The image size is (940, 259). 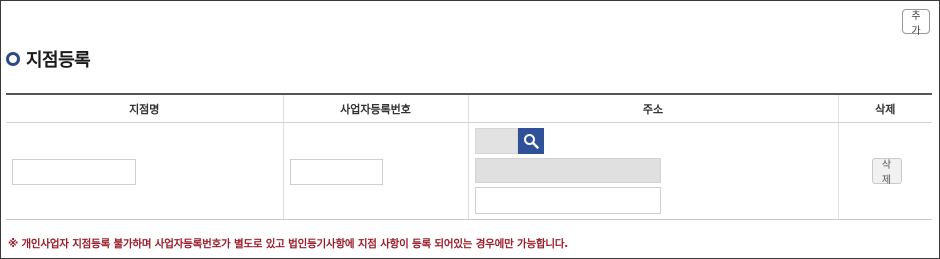 I want to click on address-cell, so click(x=652, y=171).